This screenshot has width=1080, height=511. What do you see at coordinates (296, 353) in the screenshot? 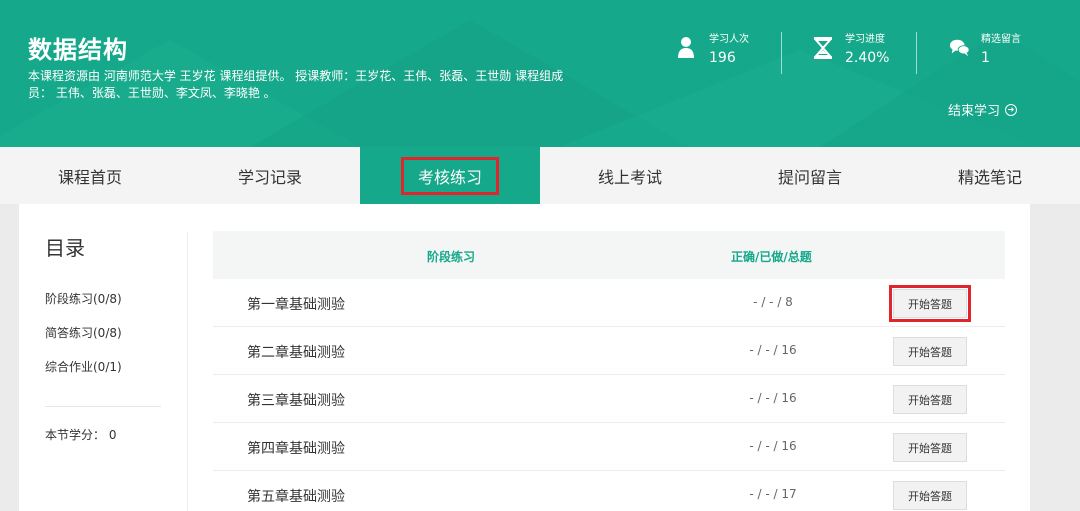
I see `quiz-name: 第二章基础测验` at bounding box center [296, 353].